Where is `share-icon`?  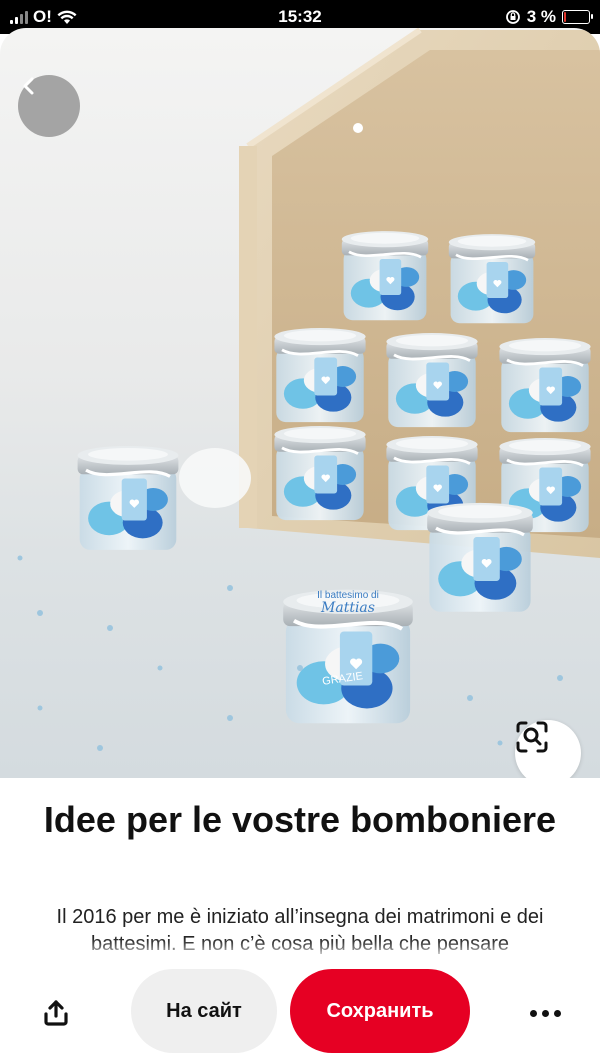
share-icon is located at coordinates (56, 1013).